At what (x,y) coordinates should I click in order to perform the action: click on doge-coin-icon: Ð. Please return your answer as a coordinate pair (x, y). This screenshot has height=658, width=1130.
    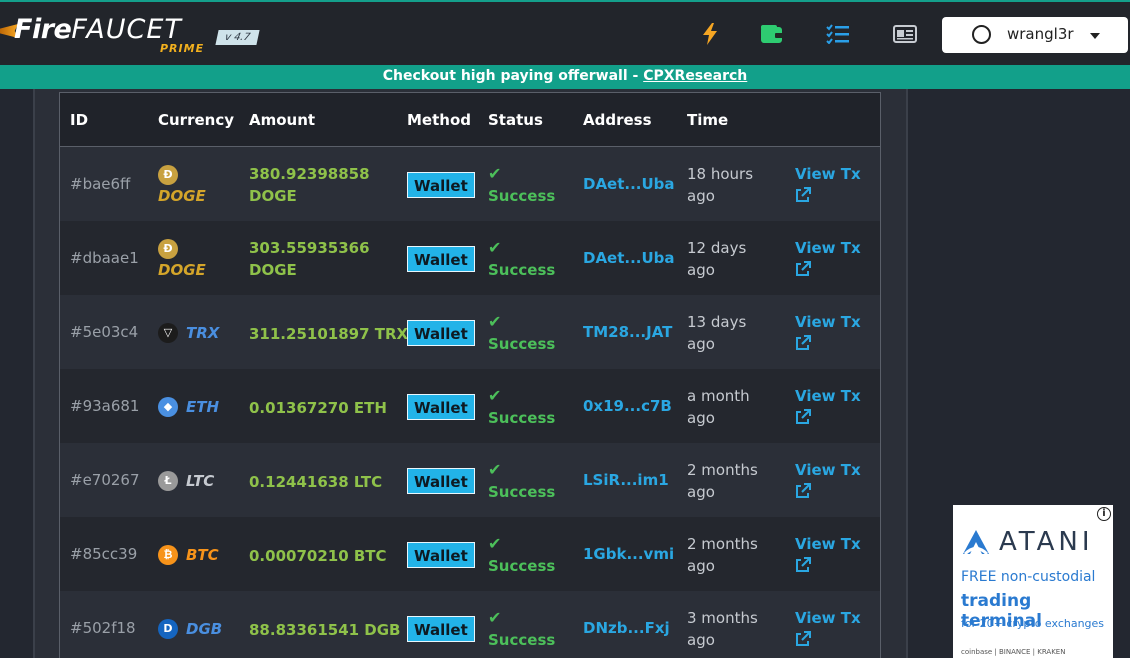
    Looking at the image, I should click on (168, 175).